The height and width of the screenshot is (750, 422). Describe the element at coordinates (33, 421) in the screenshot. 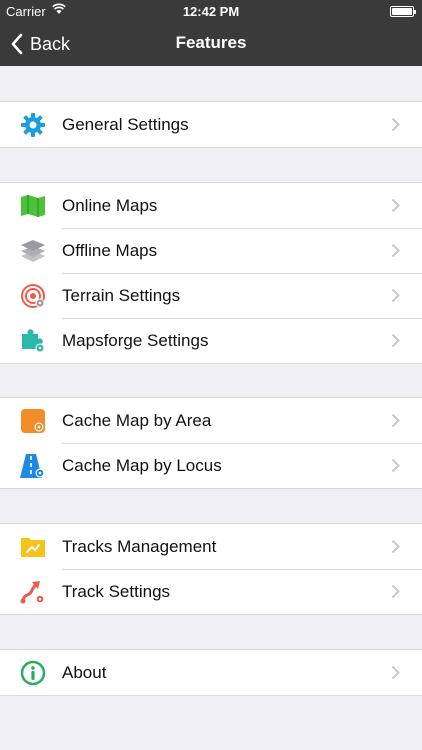

I see `cache-area-icon` at that location.